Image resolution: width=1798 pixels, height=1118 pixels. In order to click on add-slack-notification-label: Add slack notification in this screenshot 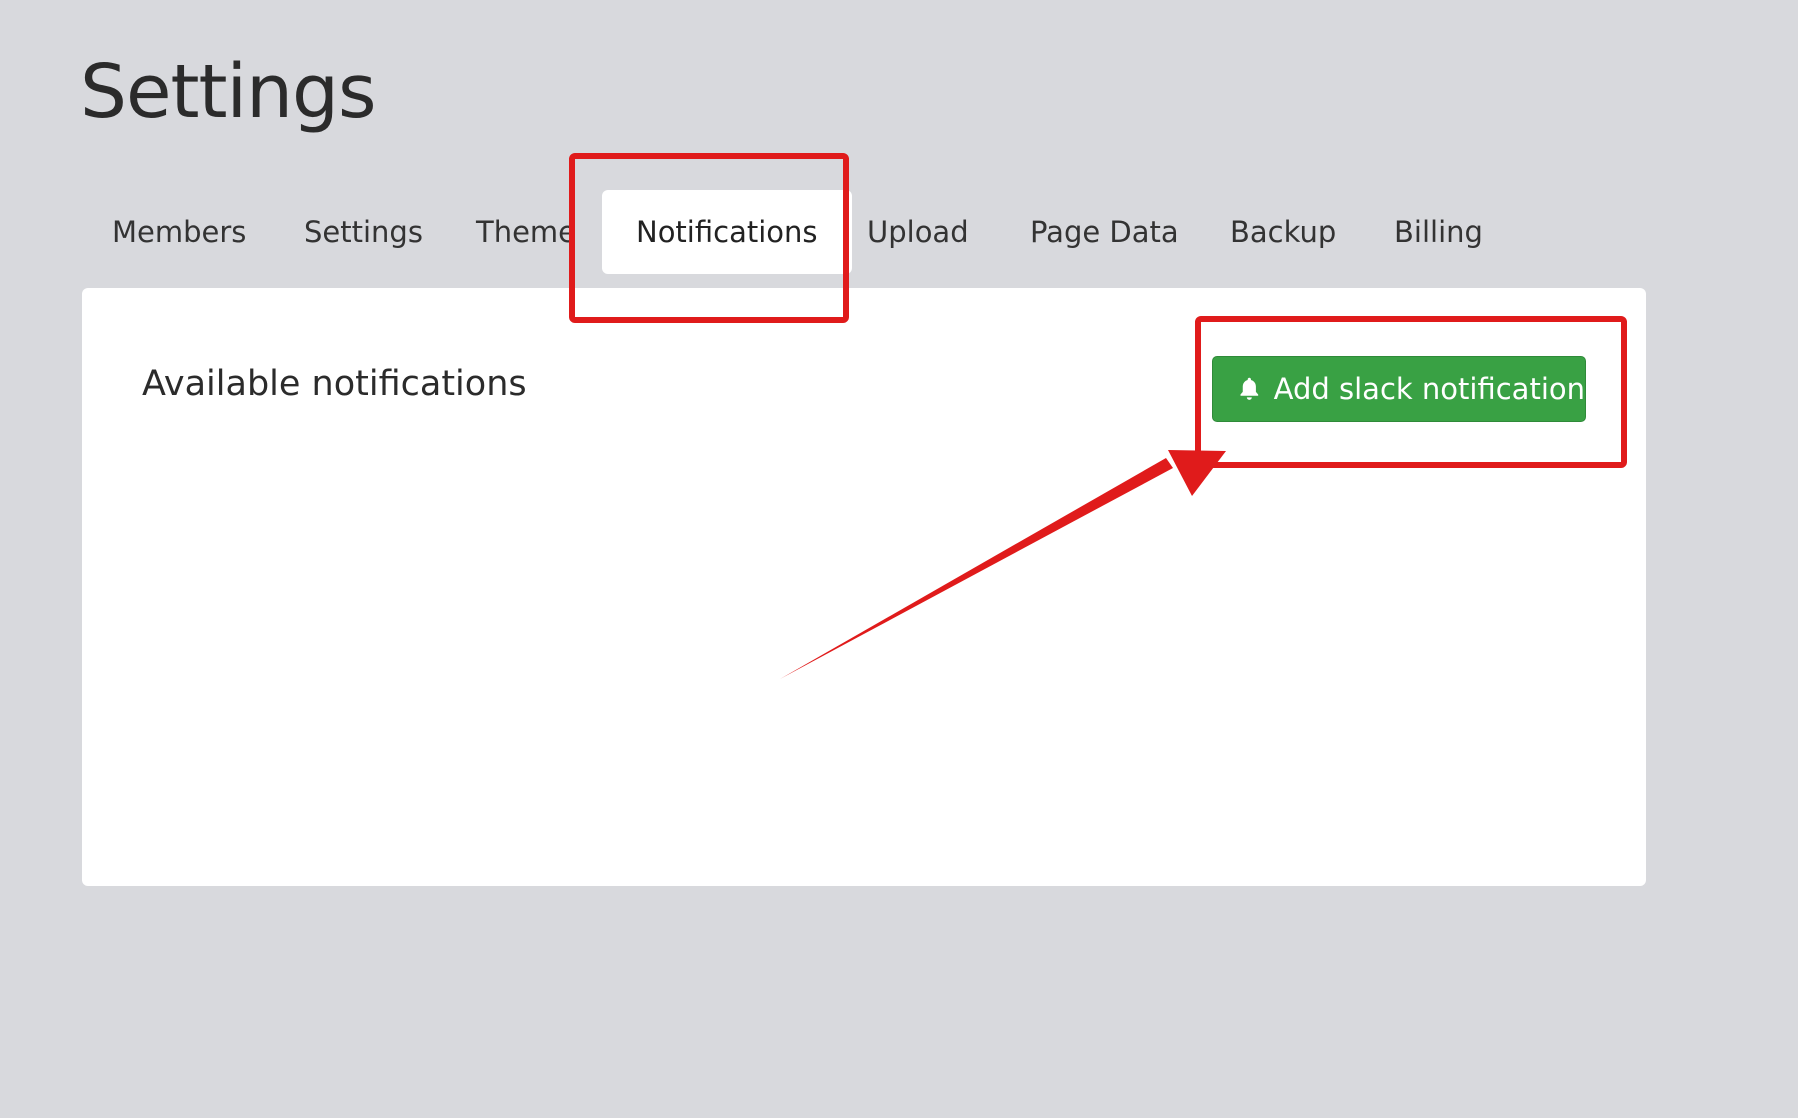, I will do `click(1429, 389)`.